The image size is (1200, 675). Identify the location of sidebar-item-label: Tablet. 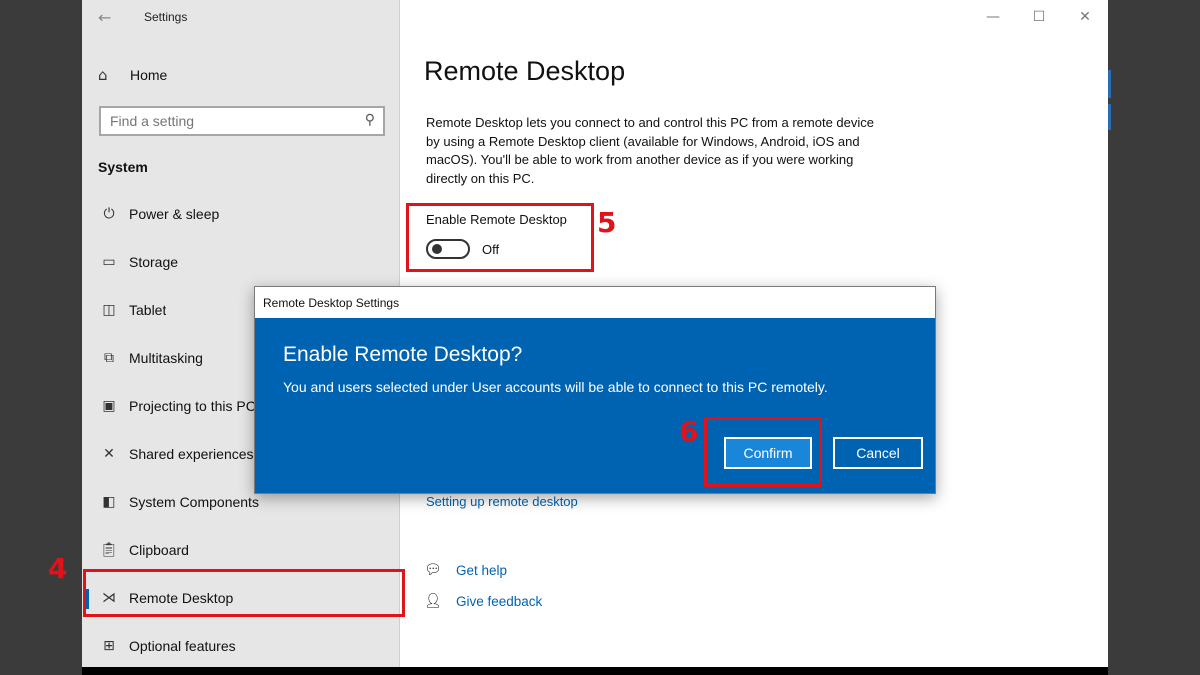
(148, 310).